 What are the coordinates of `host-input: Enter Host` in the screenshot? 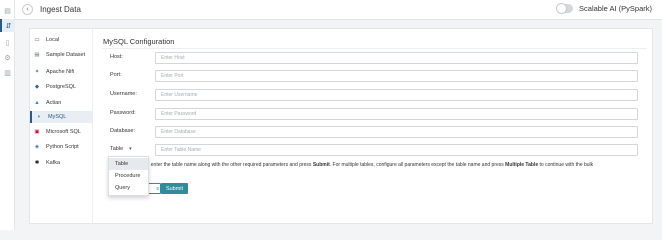 It's located at (396, 58).